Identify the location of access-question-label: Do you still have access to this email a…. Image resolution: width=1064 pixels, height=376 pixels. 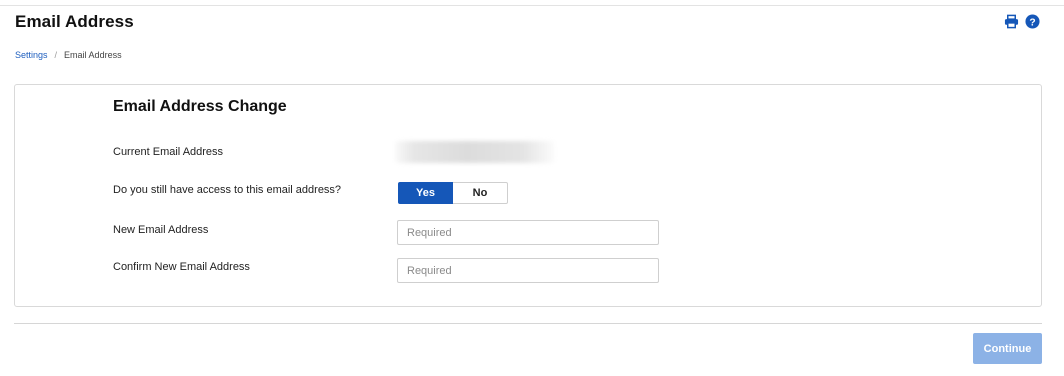
(227, 190).